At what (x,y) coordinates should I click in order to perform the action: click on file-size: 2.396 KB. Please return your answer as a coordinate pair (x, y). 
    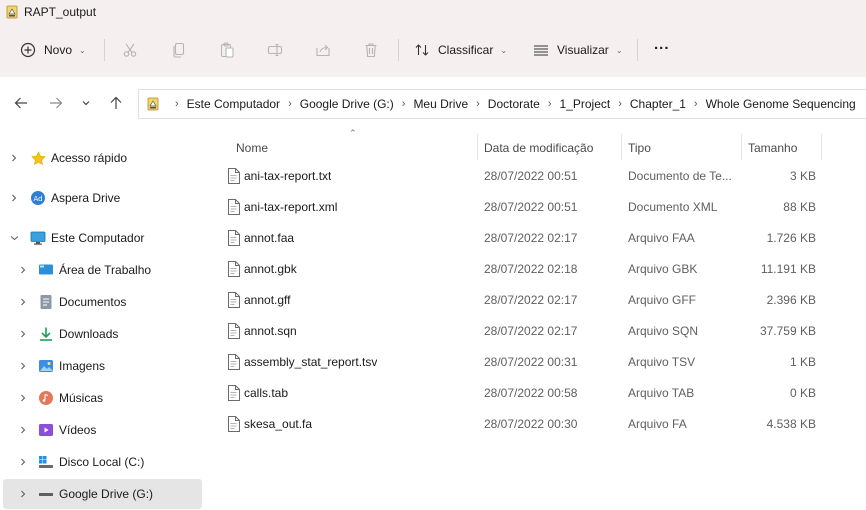
    Looking at the image, I should click on (791, 300).